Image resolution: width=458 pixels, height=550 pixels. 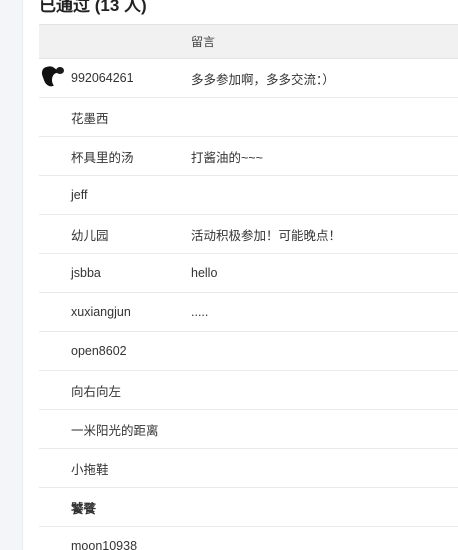 I want to click on user-comment: 打酱油的~~~, so click(x=227, y=157).